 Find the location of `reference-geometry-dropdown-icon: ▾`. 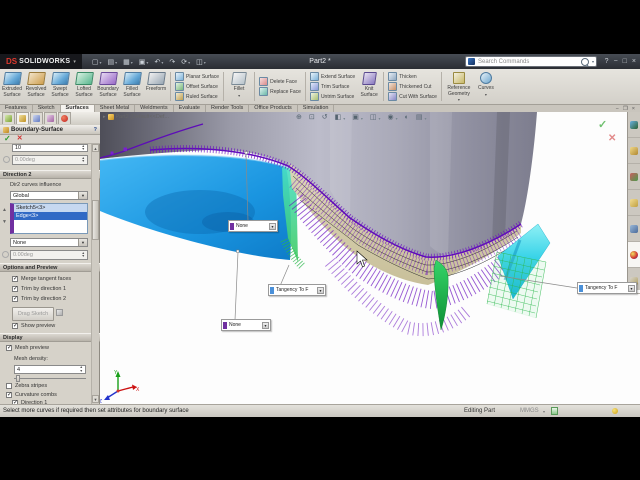

reference-geometry-dropdown-icon: ▾ is located at coordinates (459, 99).